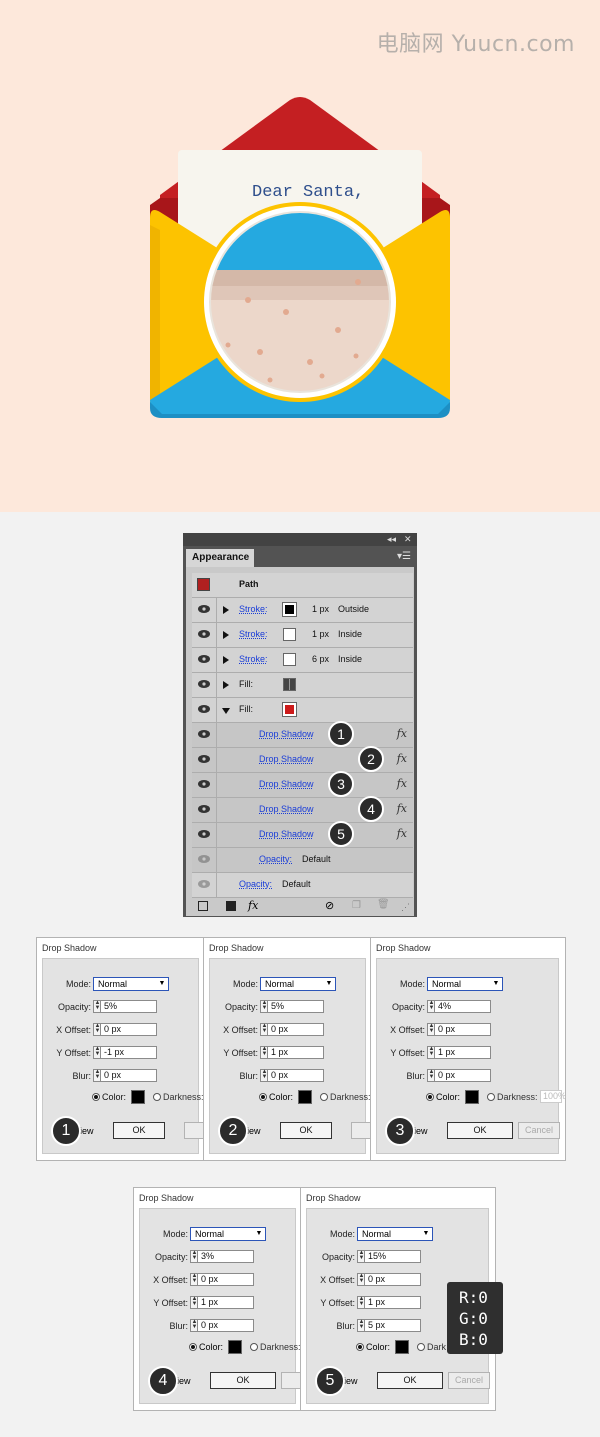 The width and height of the screenshot is (600, 1437). Describe the element at coordinates (302, 610) in the screenshot. I see `stroke-row: Stroke: 1 px Outside` at that location.